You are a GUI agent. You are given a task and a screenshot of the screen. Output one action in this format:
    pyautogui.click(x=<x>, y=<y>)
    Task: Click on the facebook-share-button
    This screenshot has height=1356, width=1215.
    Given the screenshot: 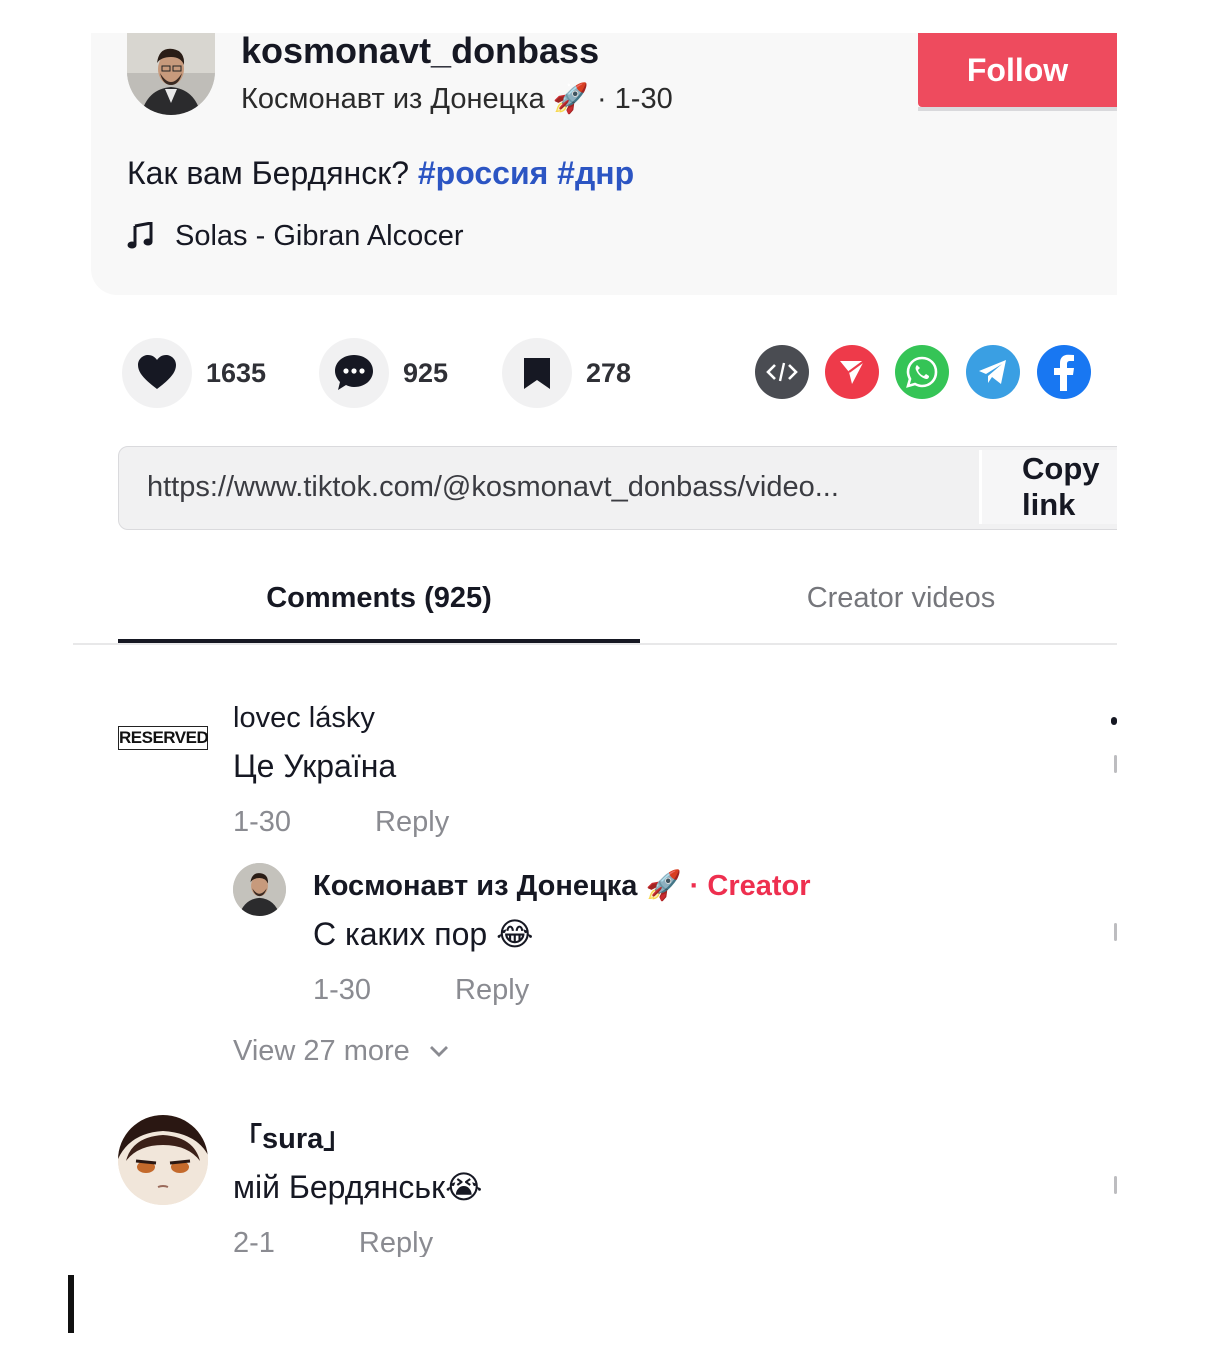 What is the action you would take?
    pyautogui.click(x=1064, y=372)
    